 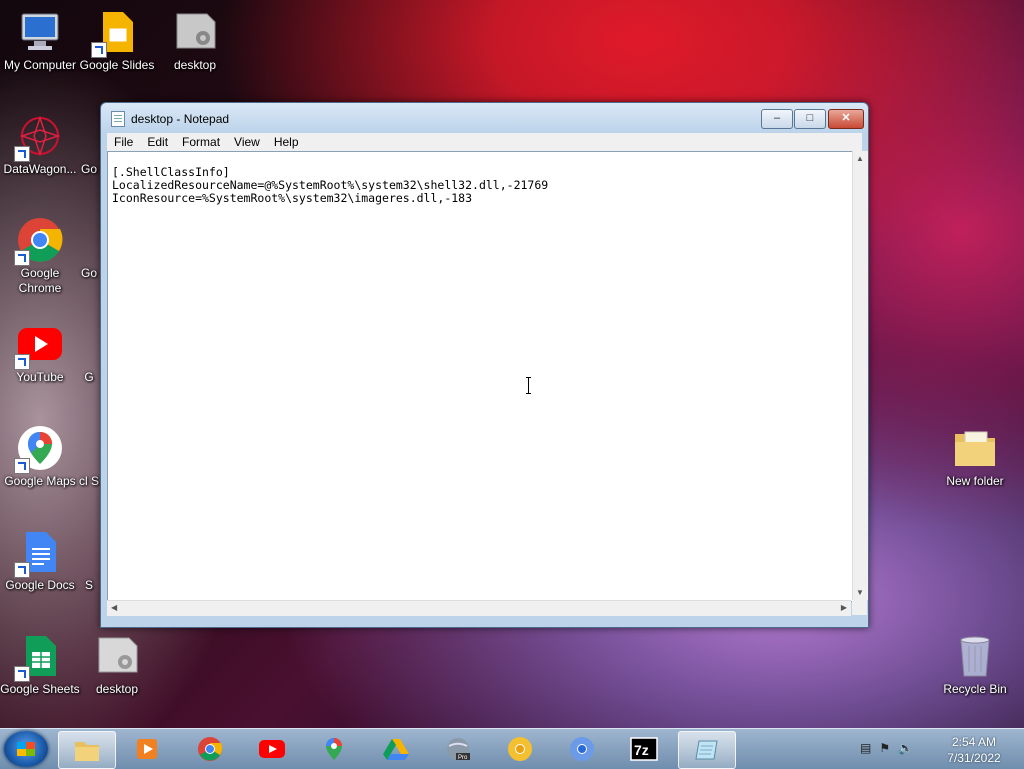 I want to click on recycle-bin-icon, so click(x=975, y=656).